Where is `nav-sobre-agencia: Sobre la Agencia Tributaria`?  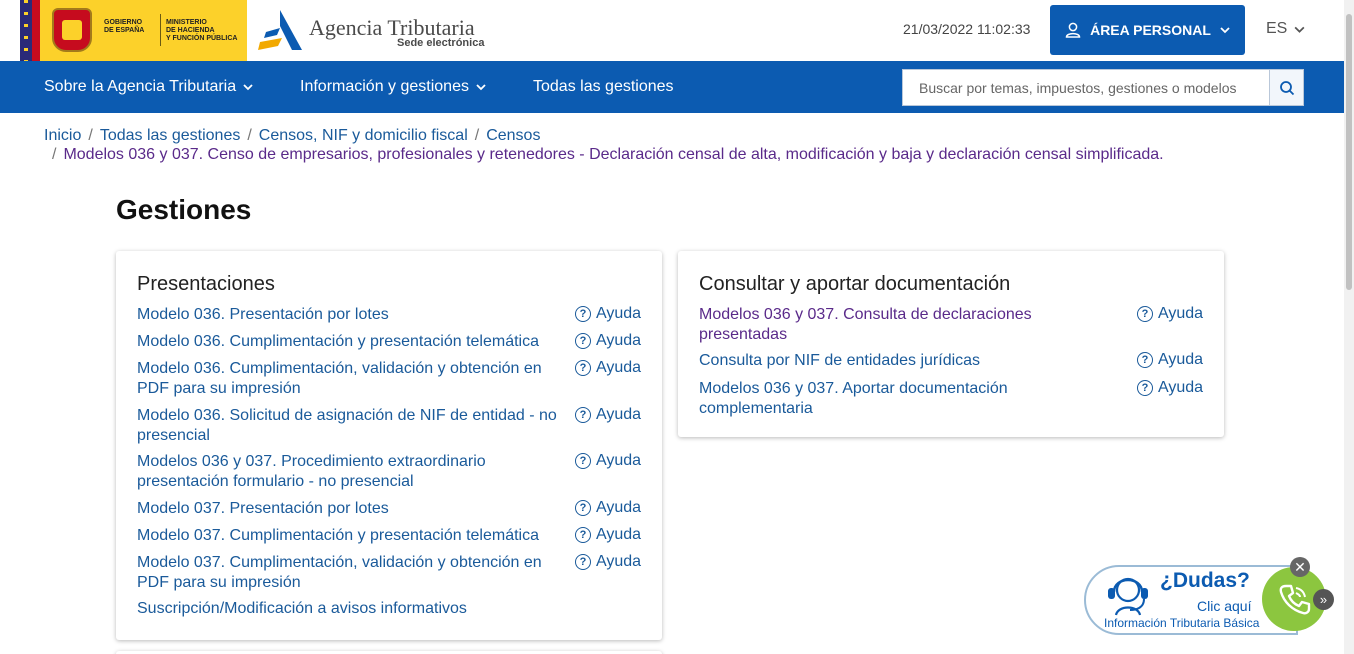
nav-sobre-agencia: Sobre la Agencia Tributaria is located at coordinates (149, 87).